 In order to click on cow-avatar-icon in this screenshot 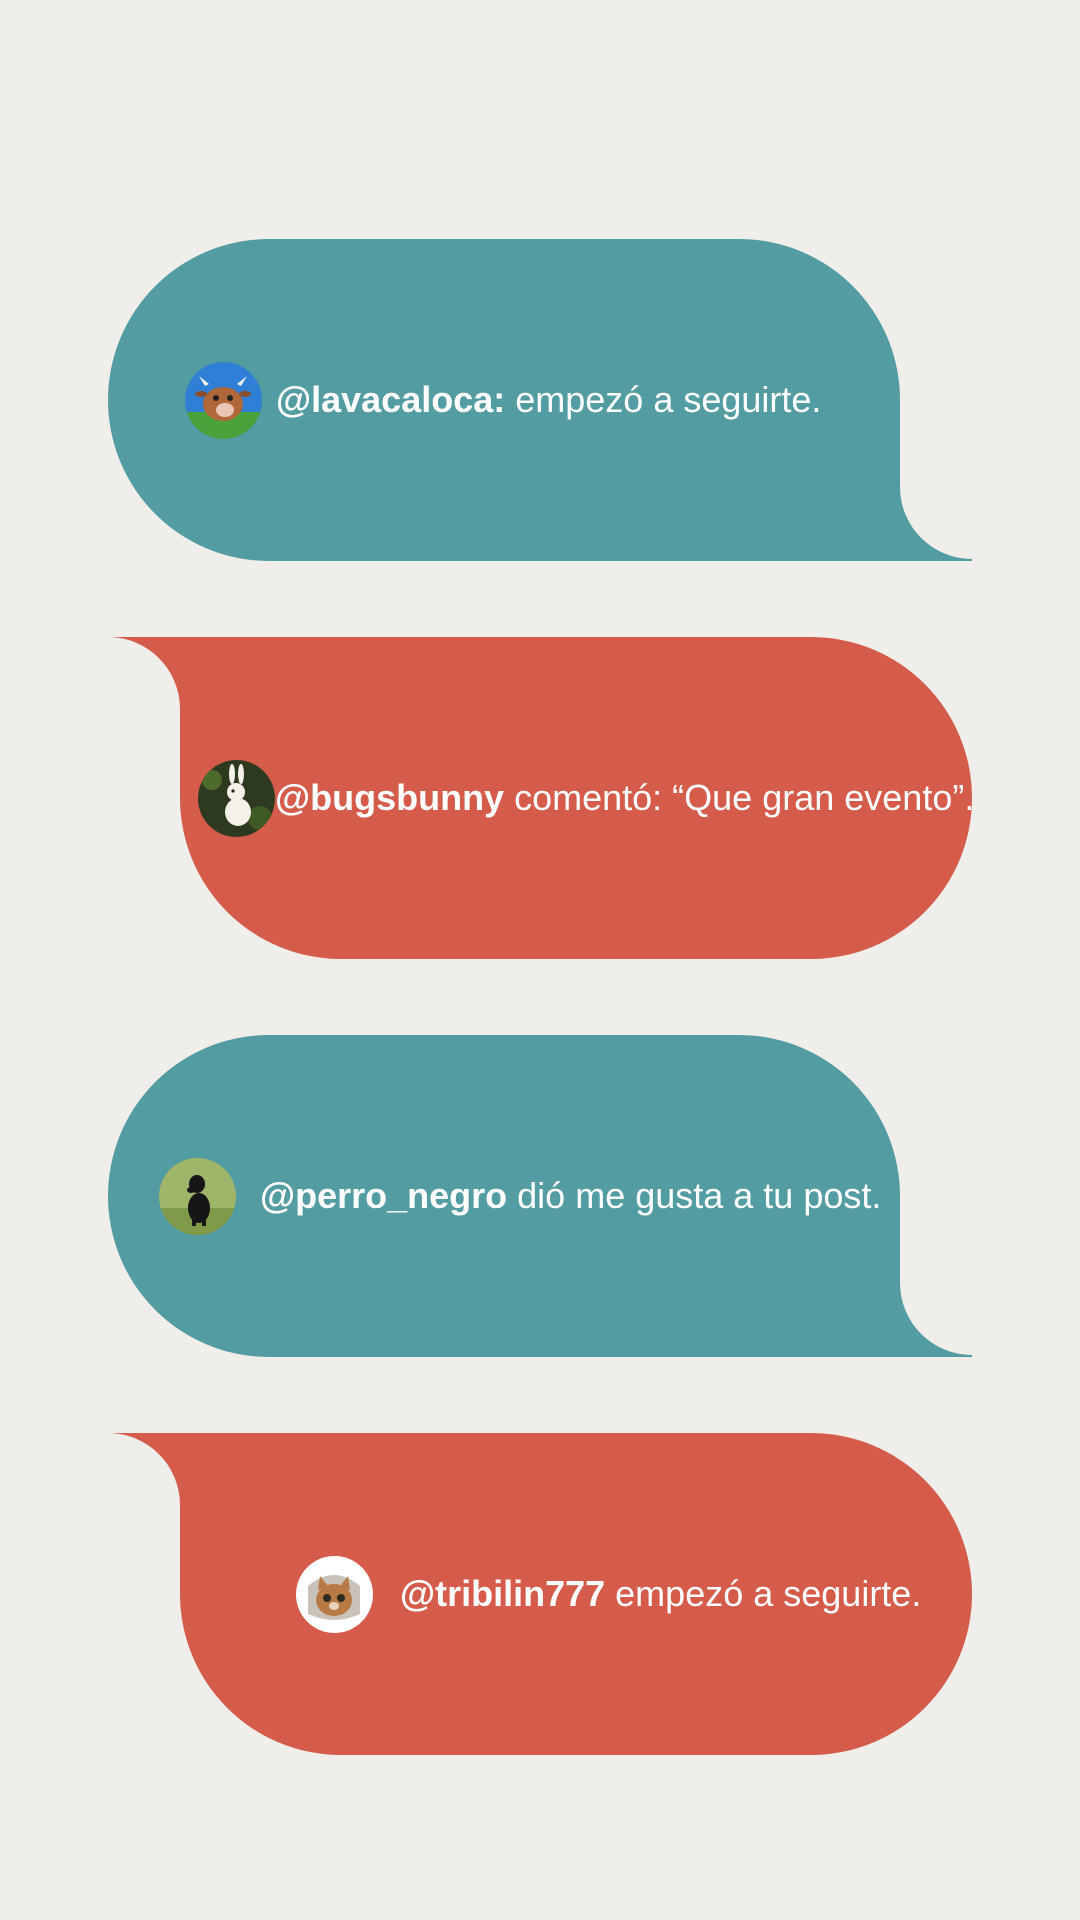, I will do `click(223, 400)`.